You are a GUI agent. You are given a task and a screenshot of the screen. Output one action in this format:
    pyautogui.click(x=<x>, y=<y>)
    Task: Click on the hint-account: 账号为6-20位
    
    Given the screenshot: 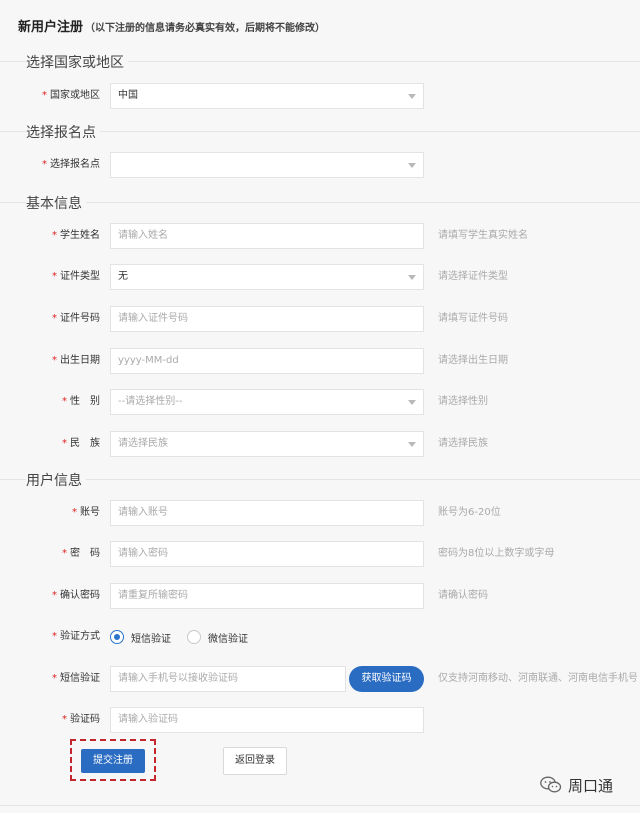 What is the action you would take?
    pyautogui.click(x=469, y=512)
    